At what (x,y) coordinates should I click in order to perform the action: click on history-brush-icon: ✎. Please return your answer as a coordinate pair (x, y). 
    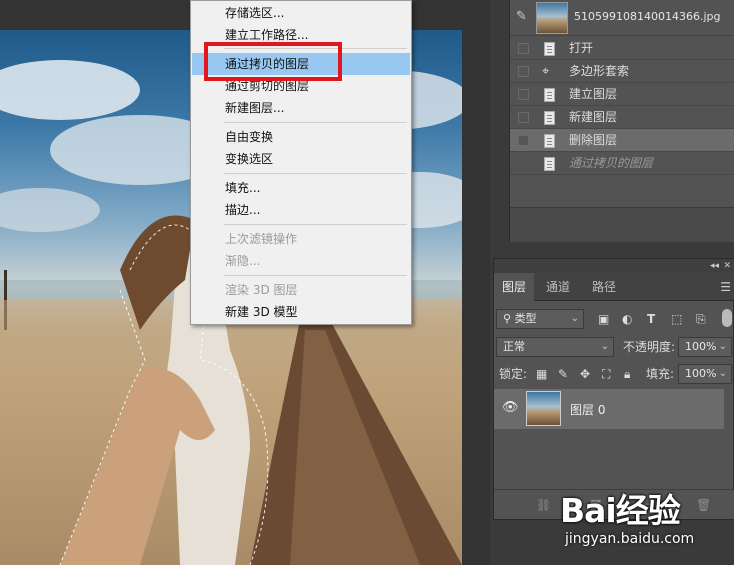
    Looking at the image, I should click on (521, 16).